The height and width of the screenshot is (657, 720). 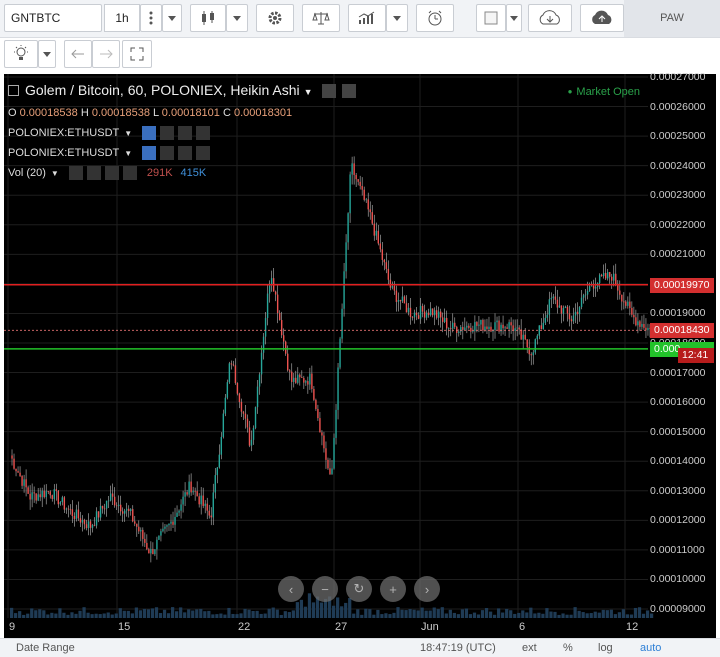 What do you see at coordinates (550, 18) in the screenshot?
I see `load-chart-cloud-icon` at bounding box center [550, 18].